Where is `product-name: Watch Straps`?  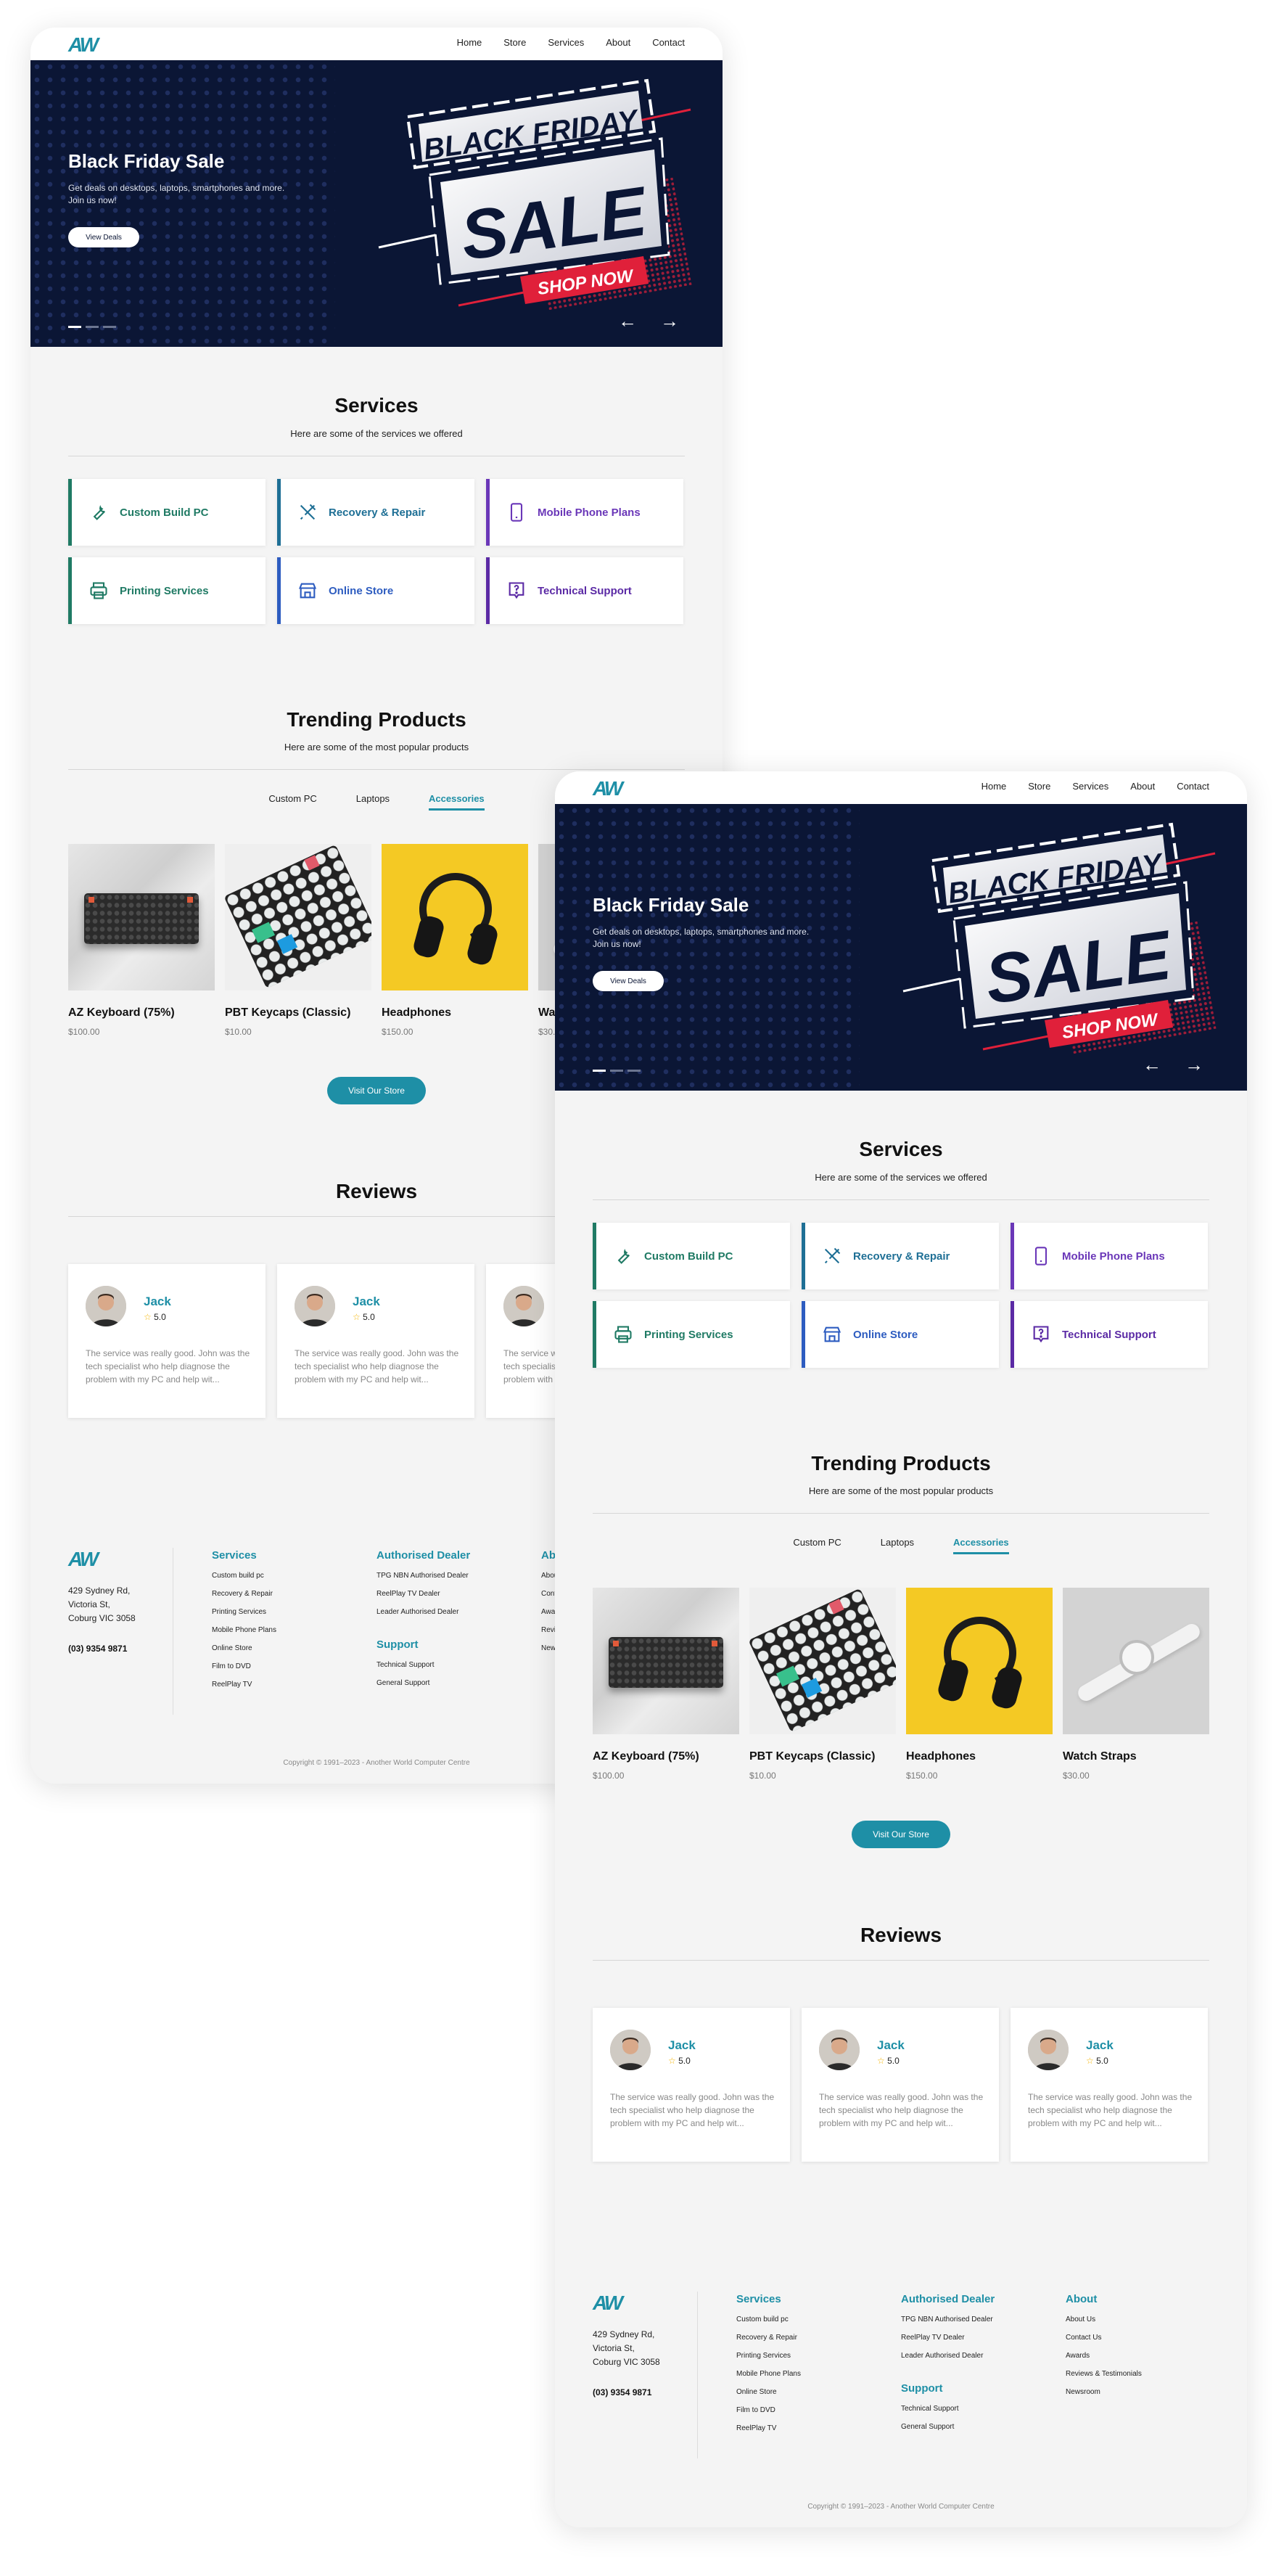 product-name: Watch Straps is located at coordinates (1136, 1756).